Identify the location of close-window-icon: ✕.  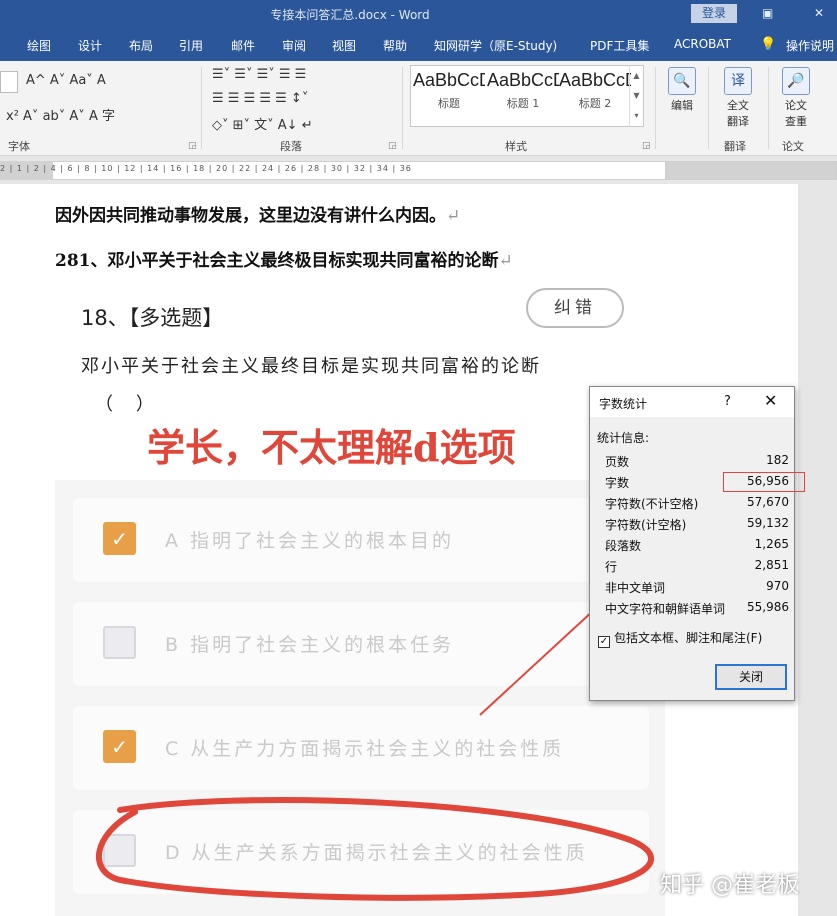
(819, 13).